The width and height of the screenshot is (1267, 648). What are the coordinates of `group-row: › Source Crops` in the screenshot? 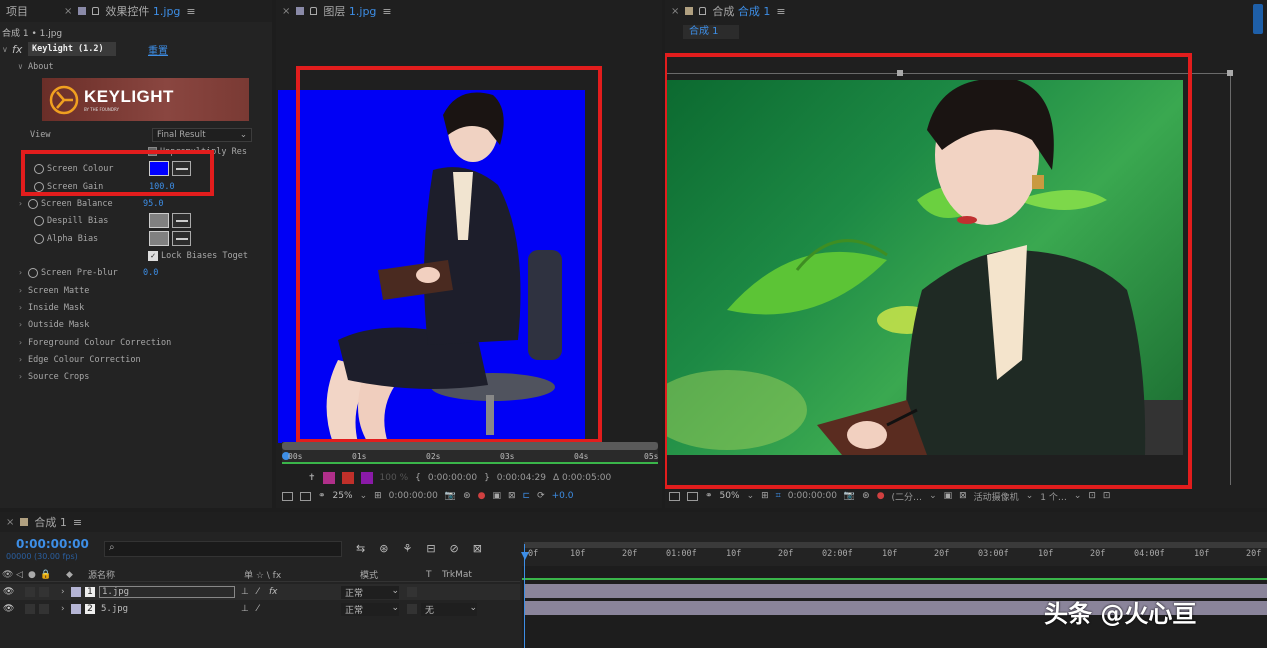 It's located at (136, 376).